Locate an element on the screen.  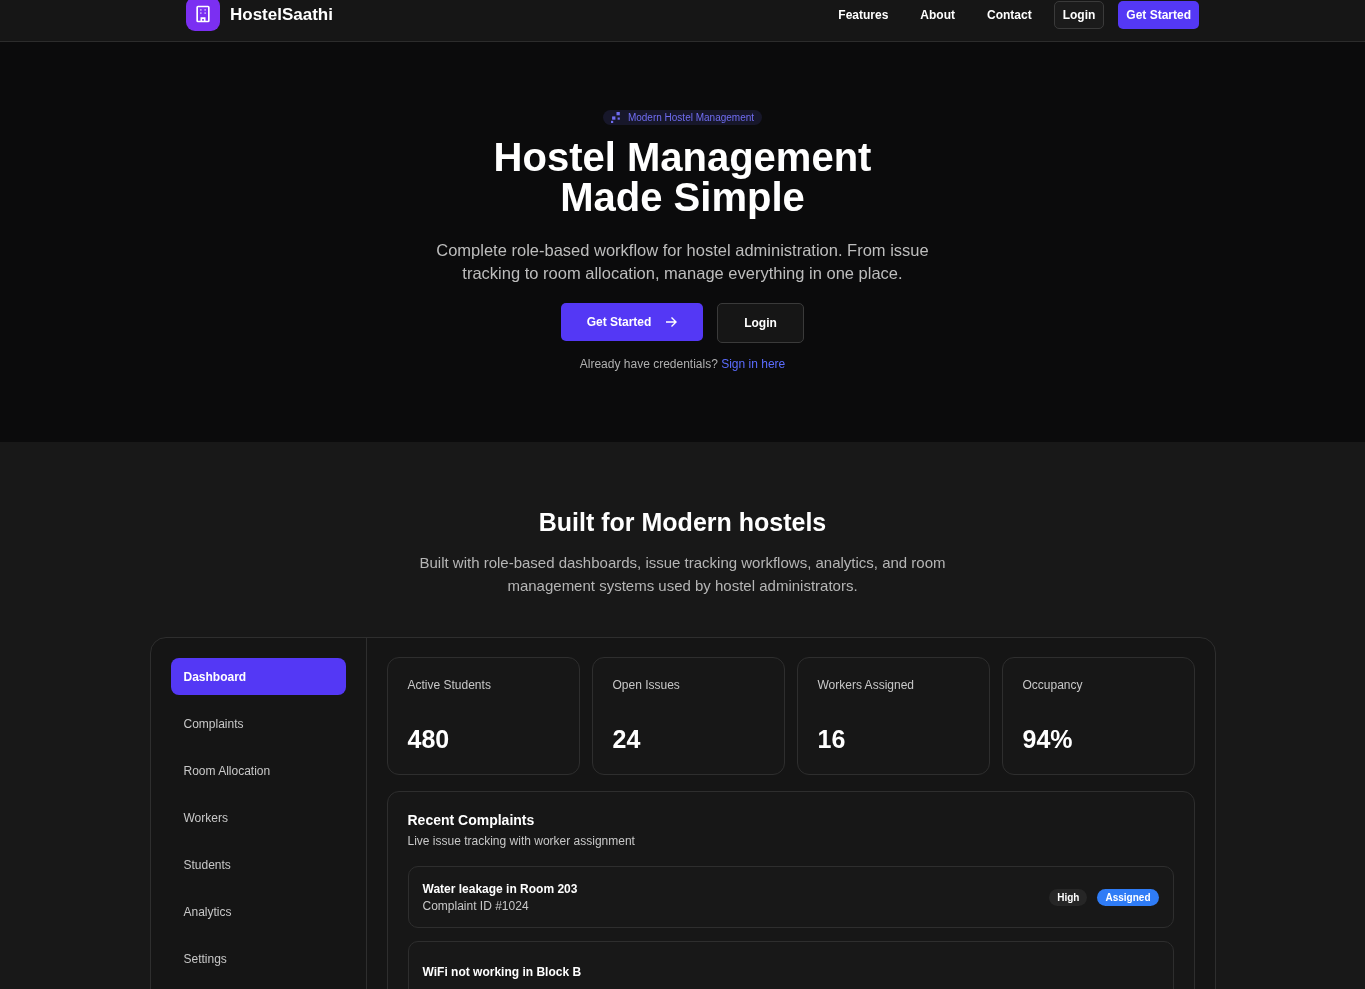
sign-in-link: Sign in here is located at coordinates (753, 364).